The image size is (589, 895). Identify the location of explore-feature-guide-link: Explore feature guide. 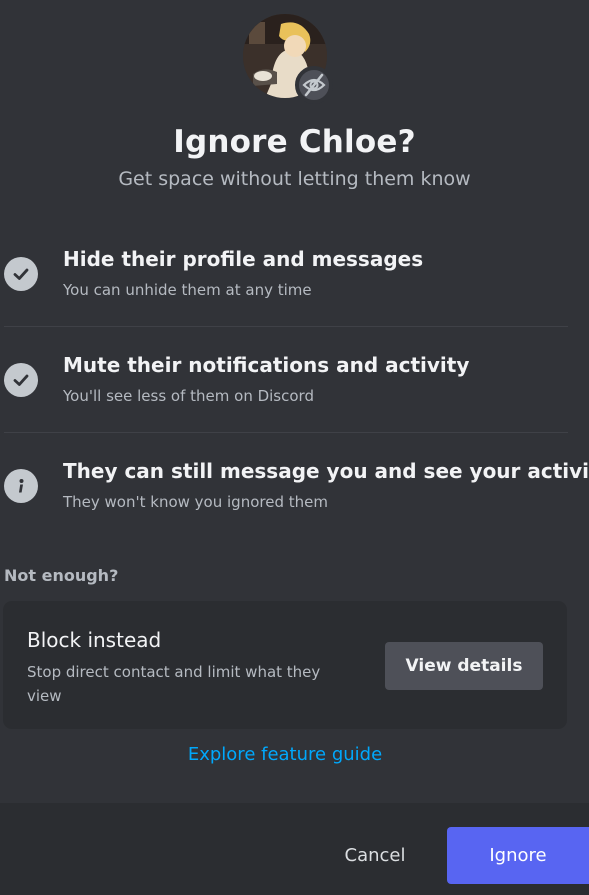
(285, 754).